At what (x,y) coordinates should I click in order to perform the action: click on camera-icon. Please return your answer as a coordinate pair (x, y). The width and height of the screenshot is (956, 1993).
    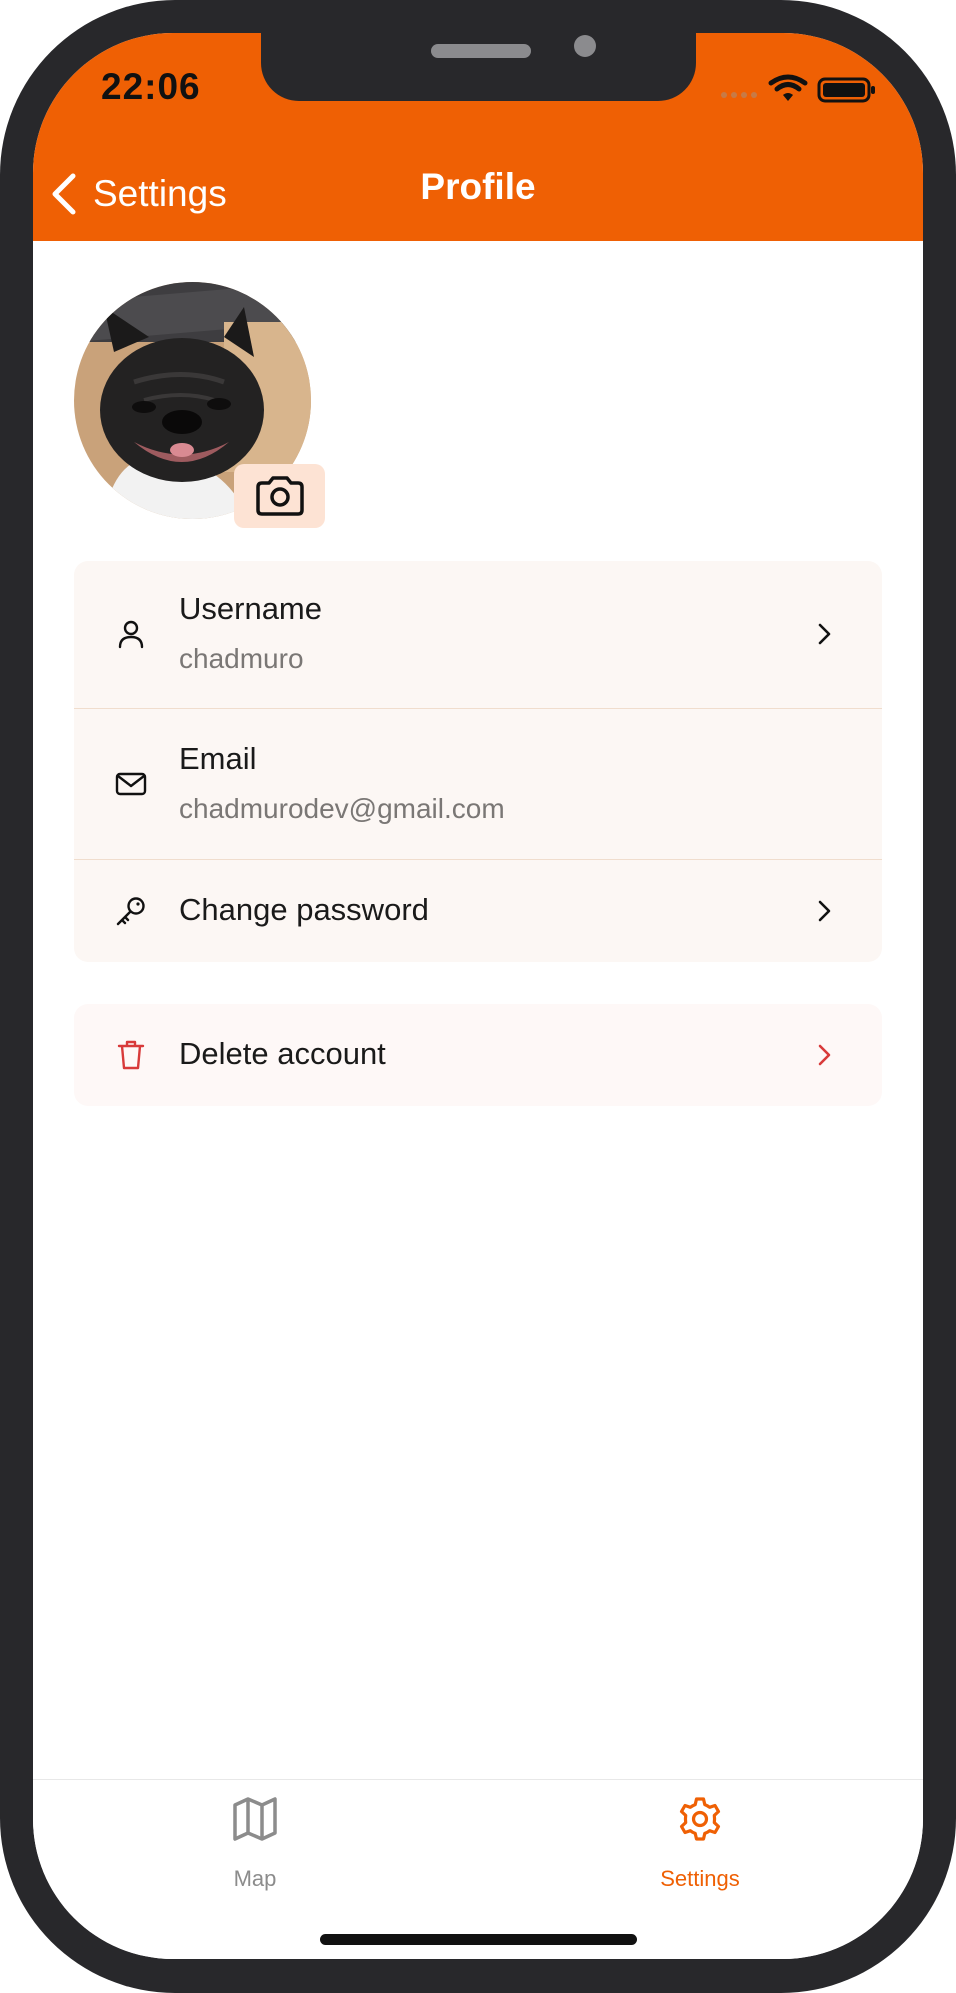
    Looking at the image, I should click on (279, 496).